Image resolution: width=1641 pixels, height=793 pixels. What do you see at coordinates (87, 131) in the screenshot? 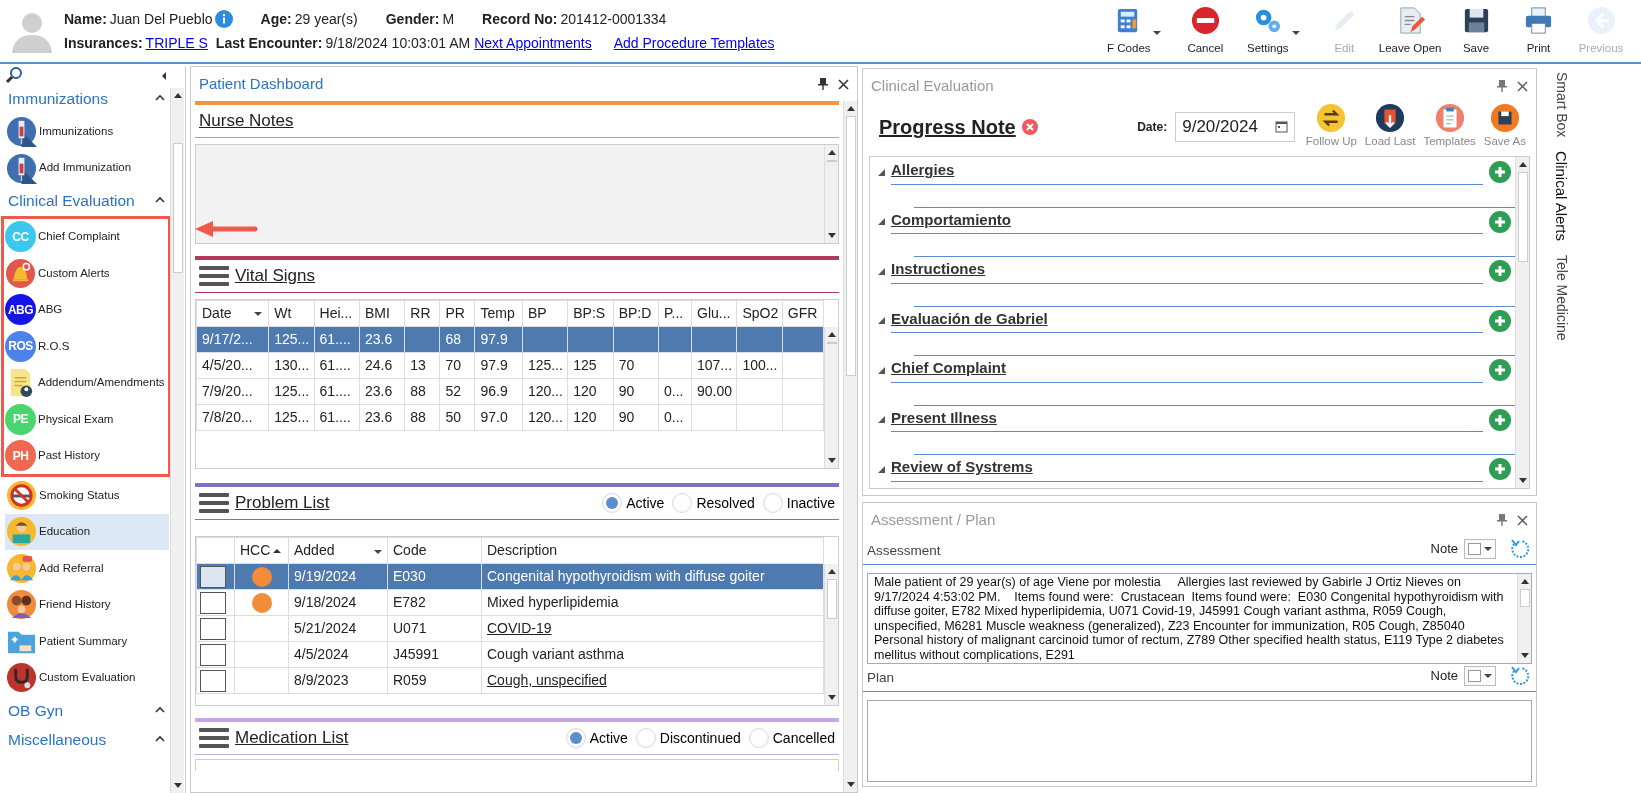
I see `sidebar-item: Immunizations` at bounding box center [87, 131].